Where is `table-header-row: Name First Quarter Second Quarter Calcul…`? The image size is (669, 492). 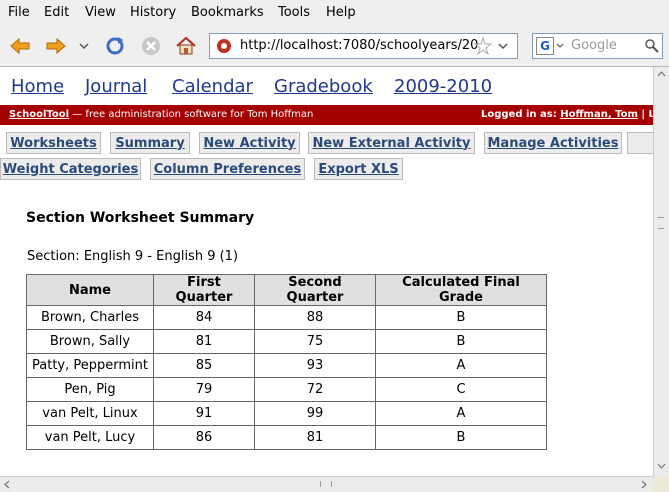
table-header-row: Name First Quarter Second Quarter Calcul… is located at coordinates (286, 290).